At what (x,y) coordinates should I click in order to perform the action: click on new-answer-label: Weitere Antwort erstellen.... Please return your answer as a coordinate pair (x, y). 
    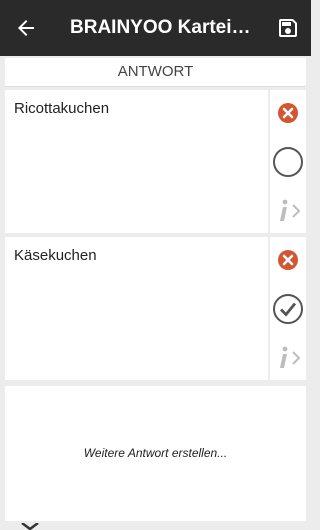
    Looking at the image, I should click on (155, 453).